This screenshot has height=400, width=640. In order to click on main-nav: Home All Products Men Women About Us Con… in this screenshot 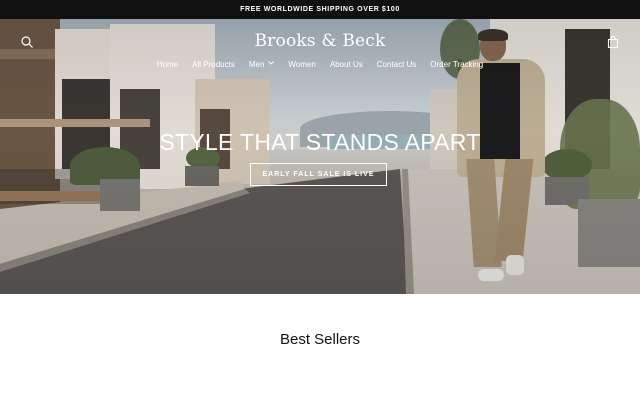, I will do `click(320, 64)`.